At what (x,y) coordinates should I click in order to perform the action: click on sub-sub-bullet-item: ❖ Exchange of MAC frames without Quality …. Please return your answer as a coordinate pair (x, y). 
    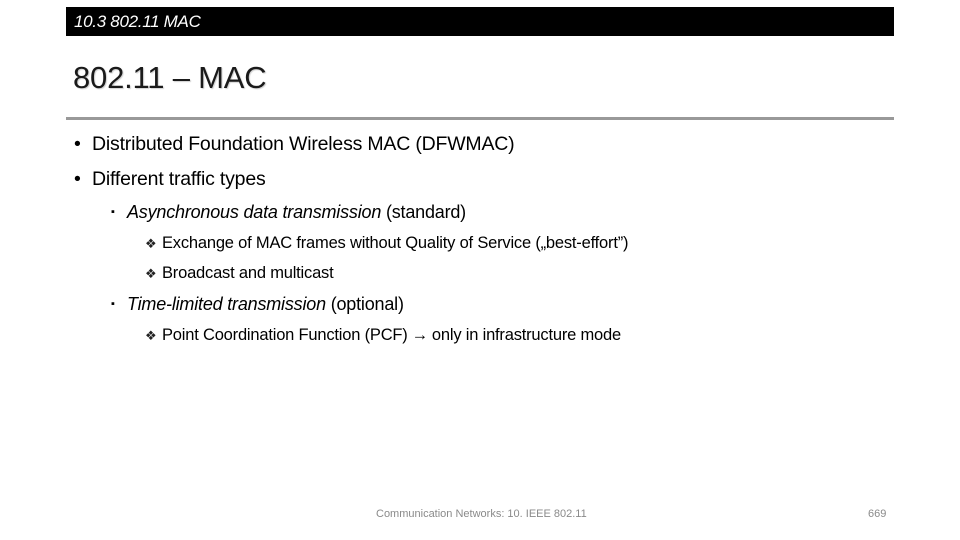
    Looking at the image, I should click on (386, 243).